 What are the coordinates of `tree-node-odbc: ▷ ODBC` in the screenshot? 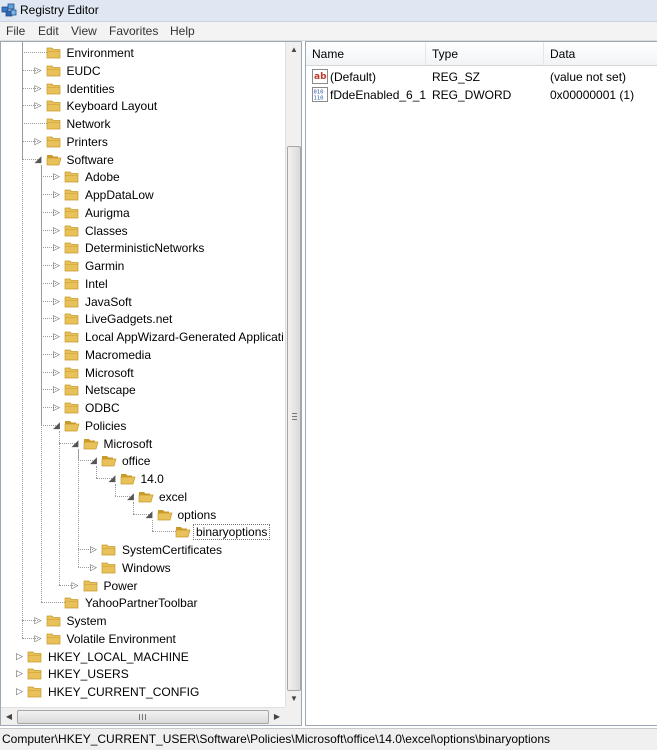 It's located at (142, 408).